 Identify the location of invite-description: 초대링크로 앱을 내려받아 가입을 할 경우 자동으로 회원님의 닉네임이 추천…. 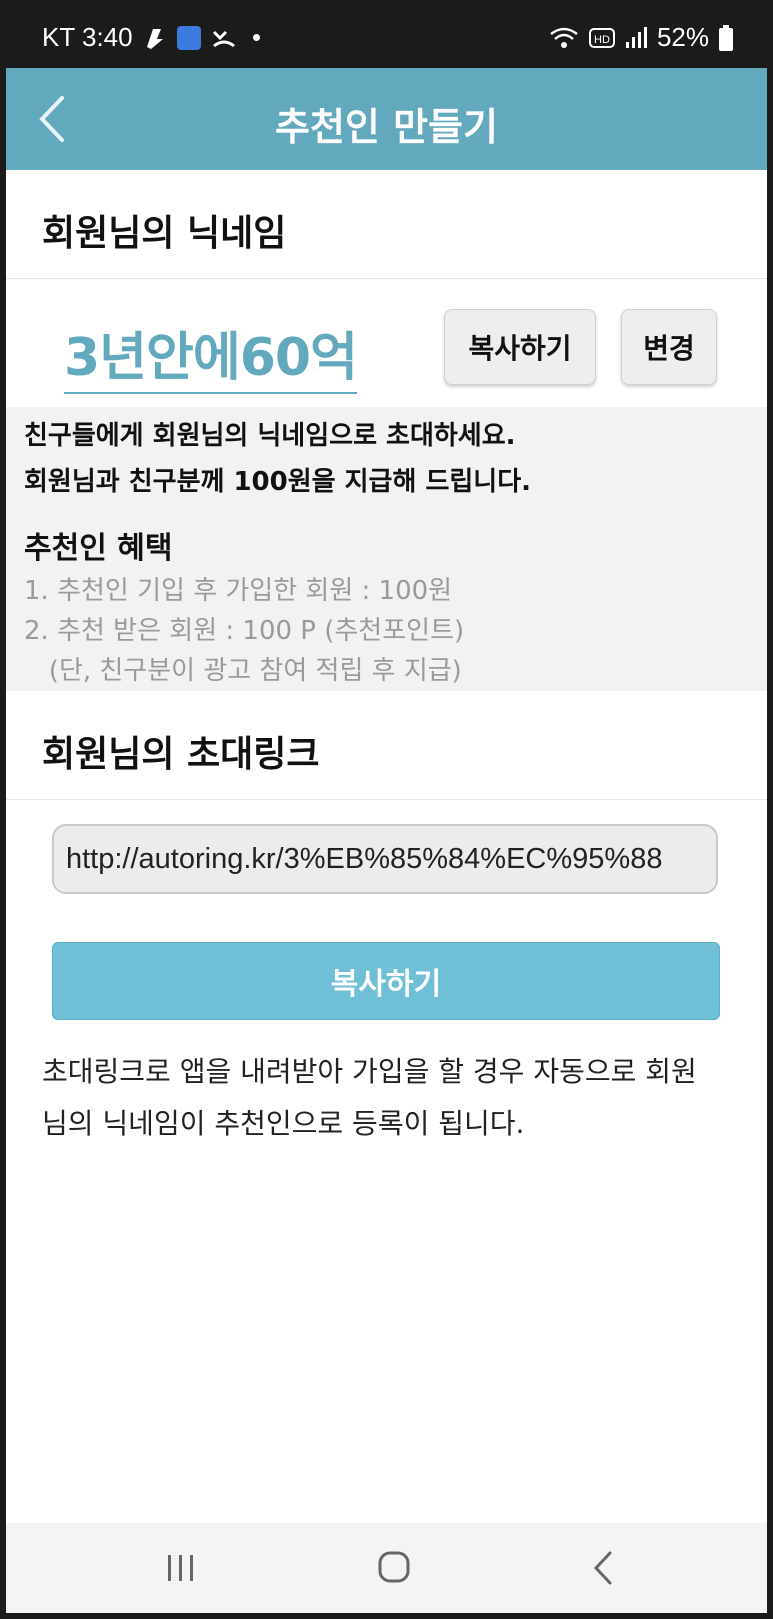
(369, 1097).